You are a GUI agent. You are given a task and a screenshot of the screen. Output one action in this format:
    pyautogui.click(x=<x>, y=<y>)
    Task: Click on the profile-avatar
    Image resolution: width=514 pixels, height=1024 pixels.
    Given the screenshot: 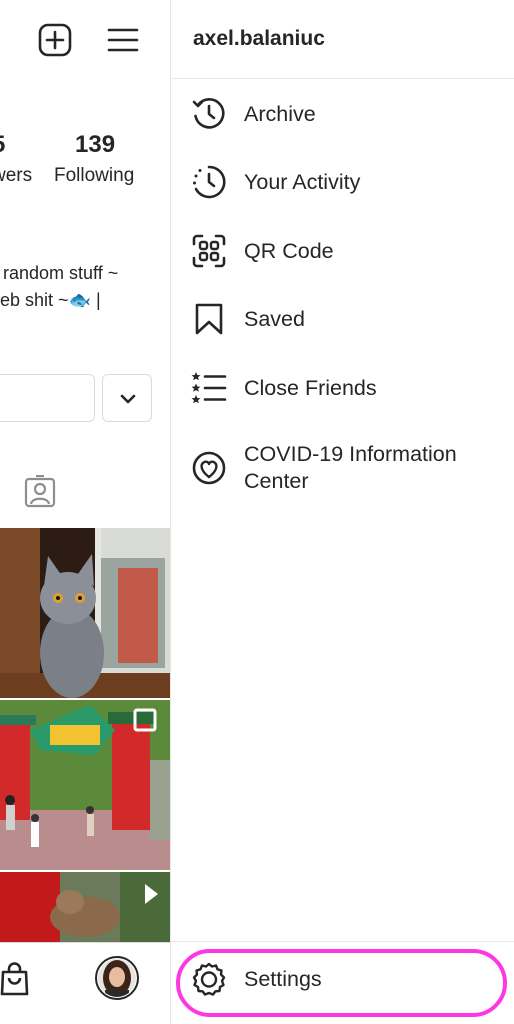 What is the action you would take?
    pyautogui.click(x=117, y=978)
    